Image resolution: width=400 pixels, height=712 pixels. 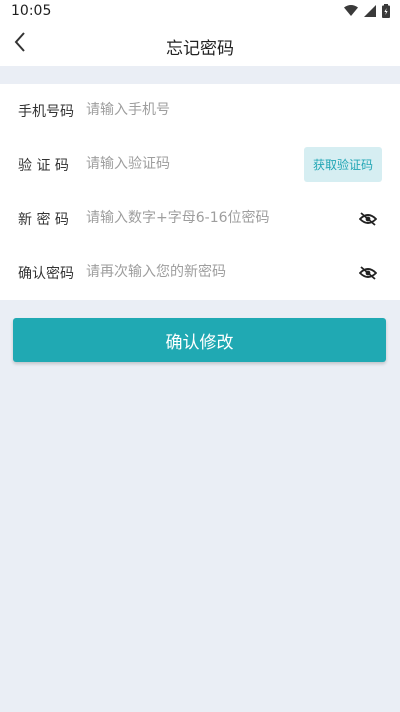 I want to click on confirm-password-row: 确认密码, so click(x=200, y=273).